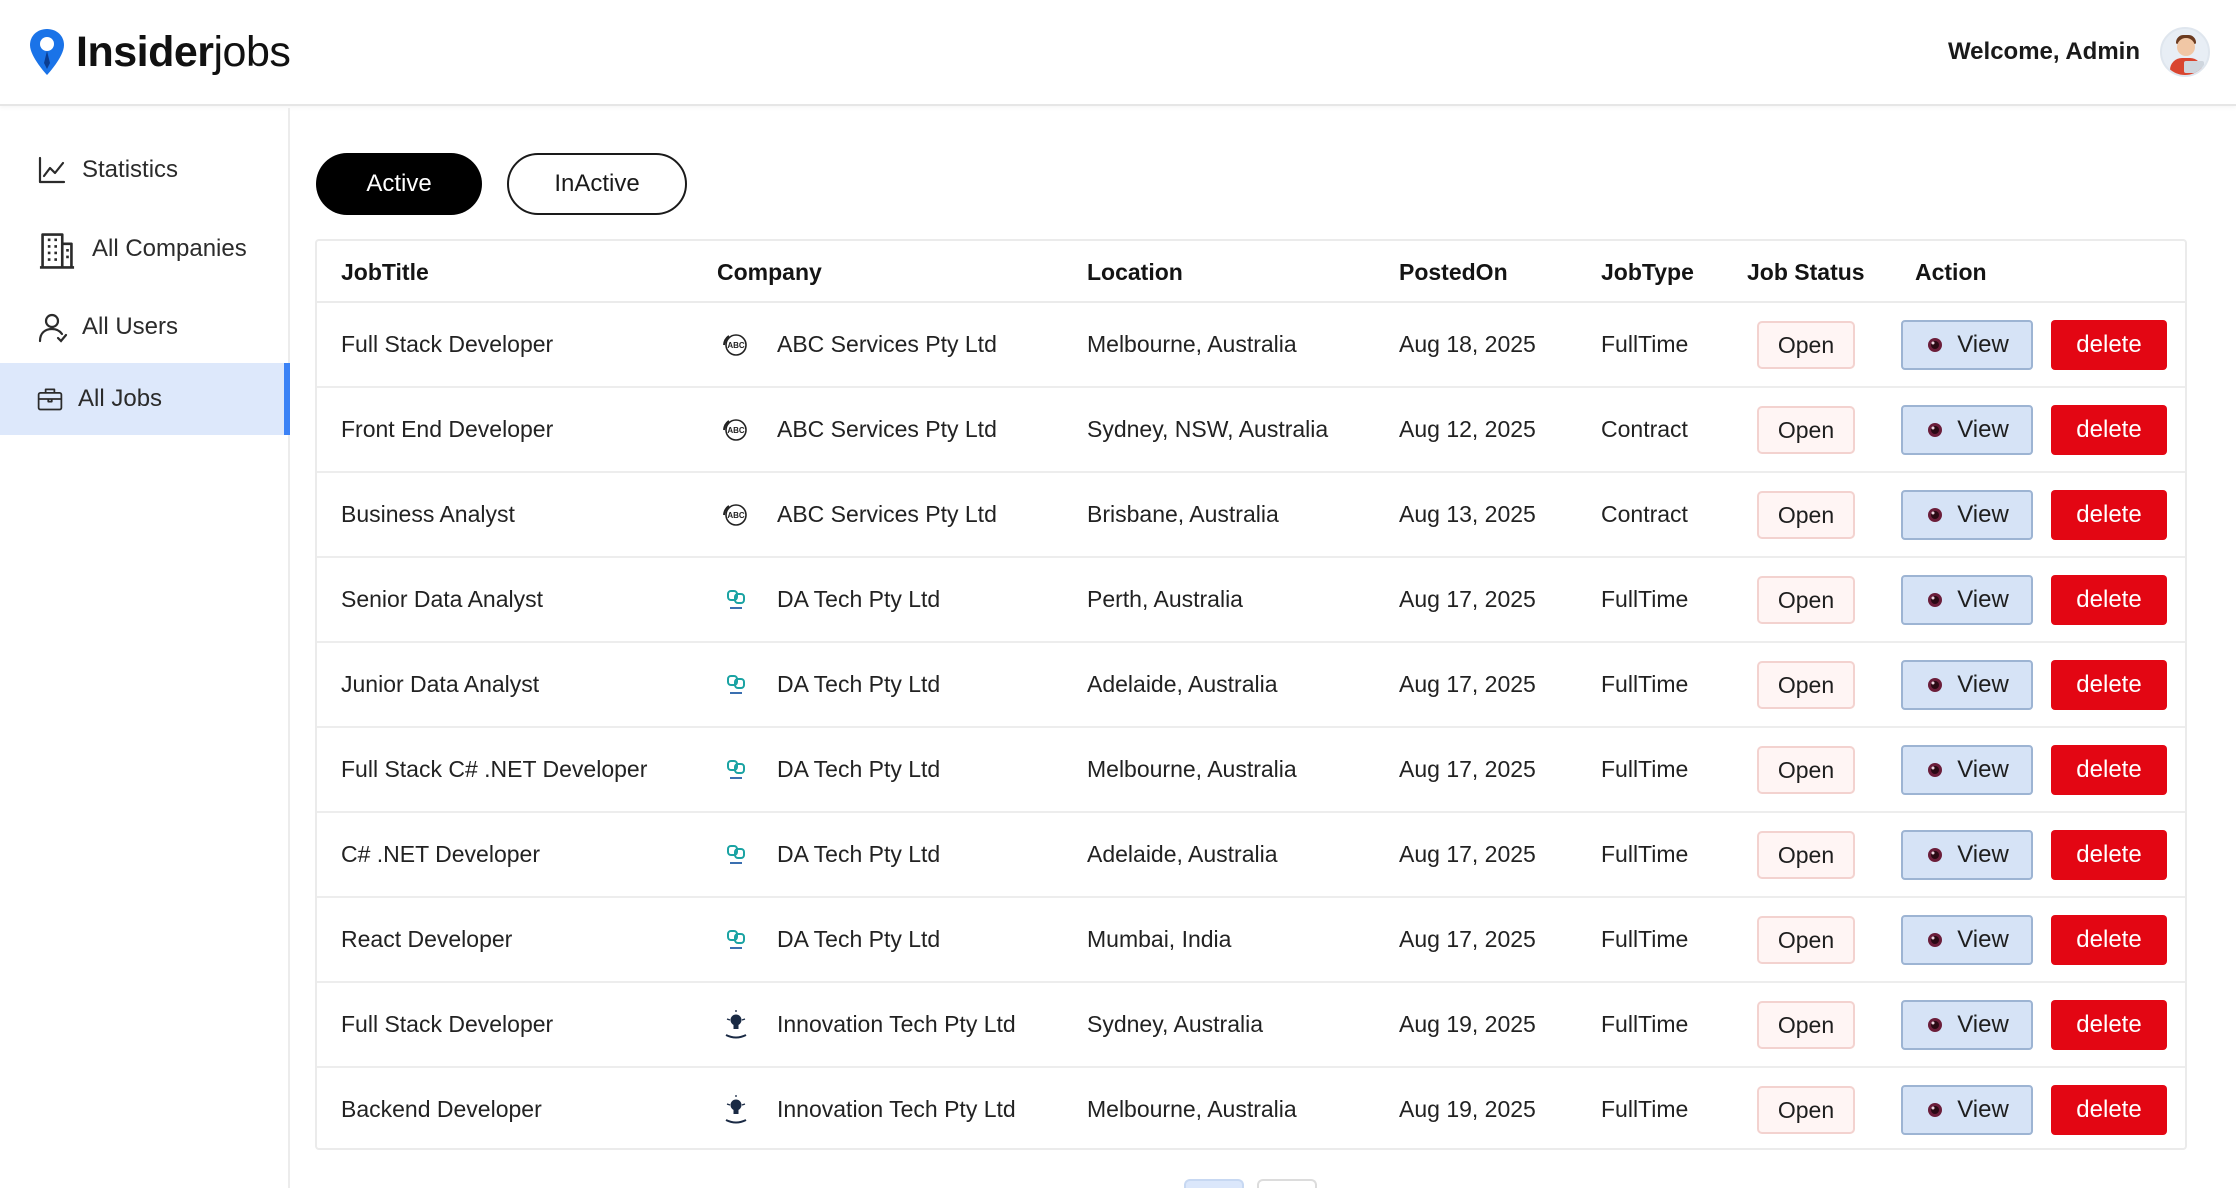  I want to click on logo-text-bold: Insider, so click(145, 51).